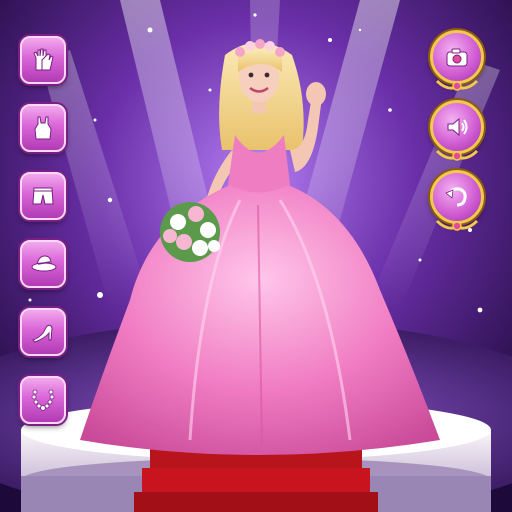 This screenshot has height=512, width=512. I want to click on waving-hand, so click(316, 94).